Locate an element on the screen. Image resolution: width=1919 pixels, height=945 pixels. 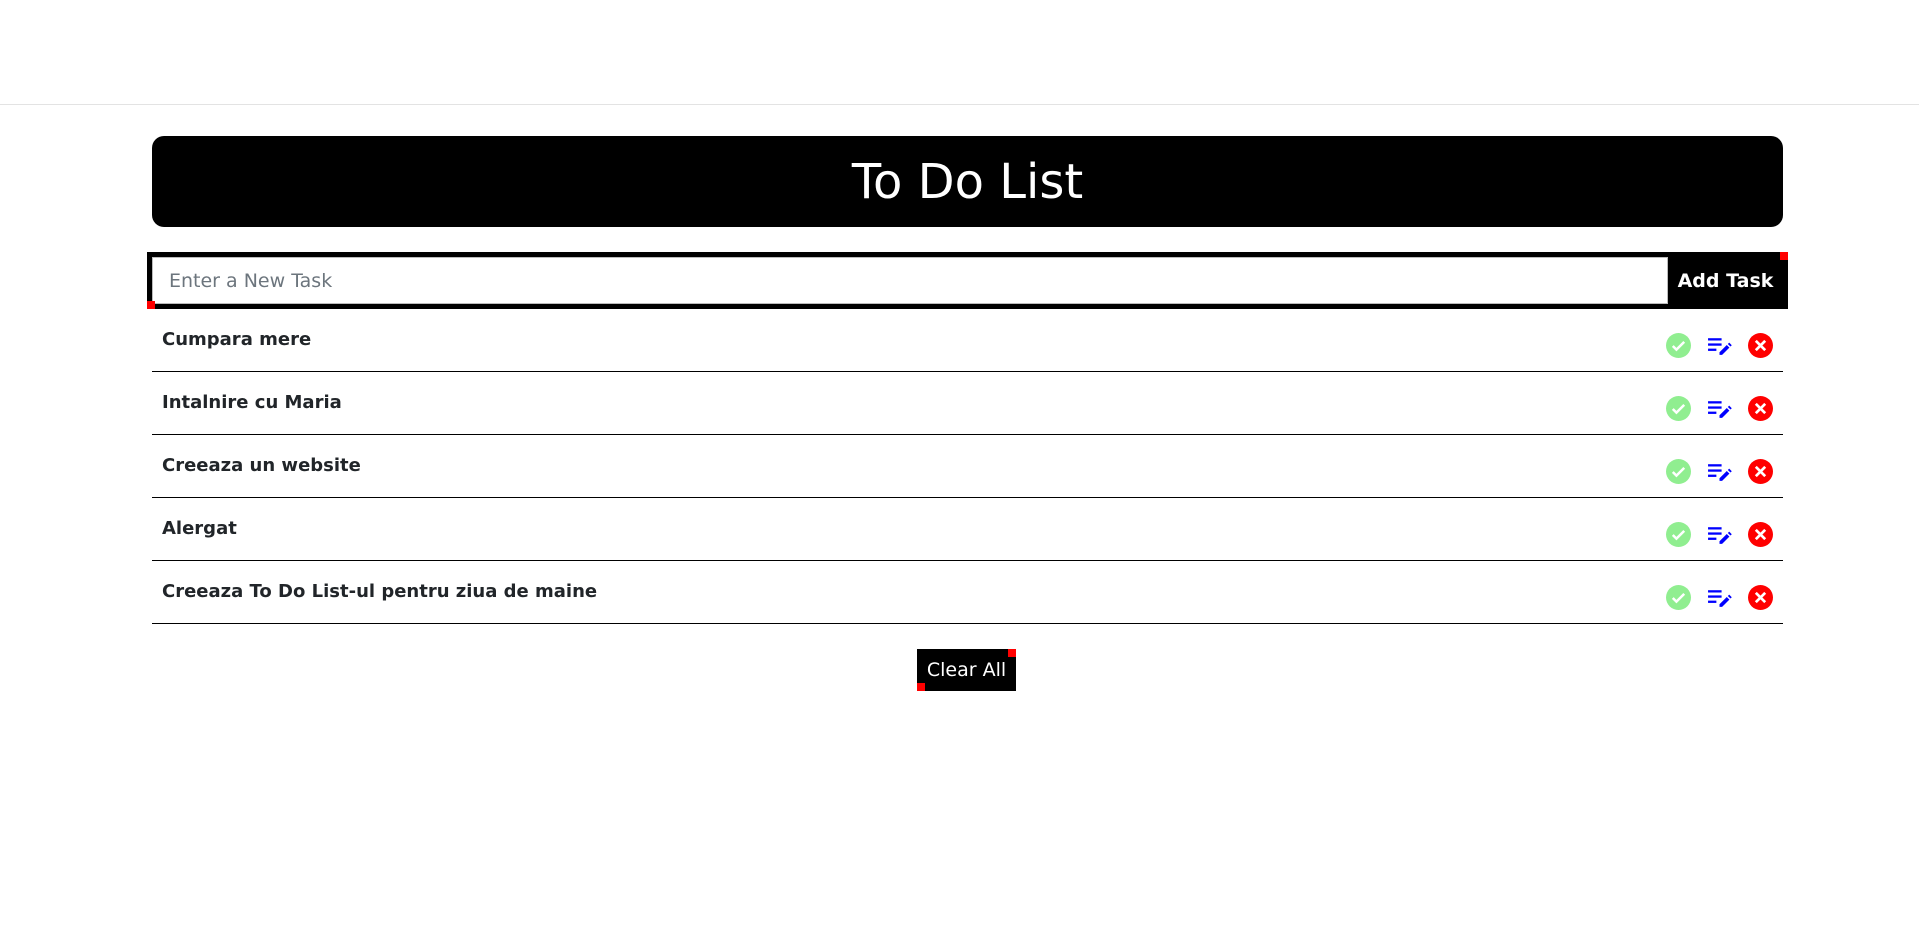
page-title: To Do List is located at coordinates (967, 181).